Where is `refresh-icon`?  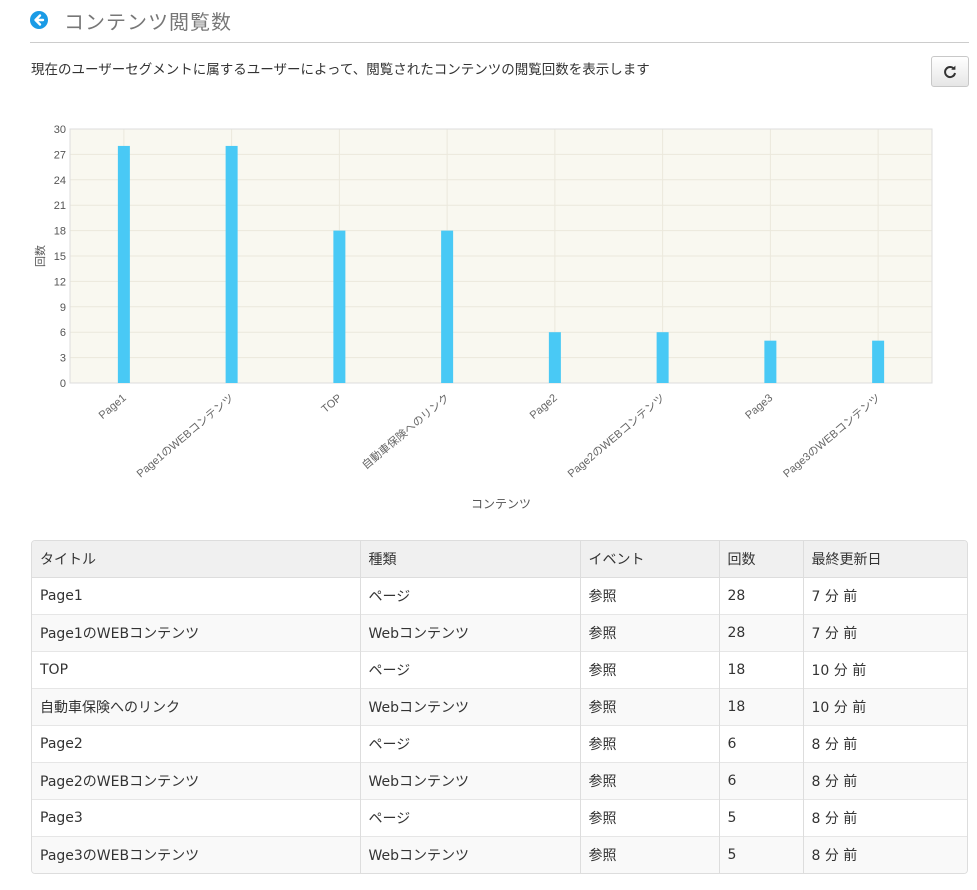
refresh-icon is located at coordinates (950, 72).